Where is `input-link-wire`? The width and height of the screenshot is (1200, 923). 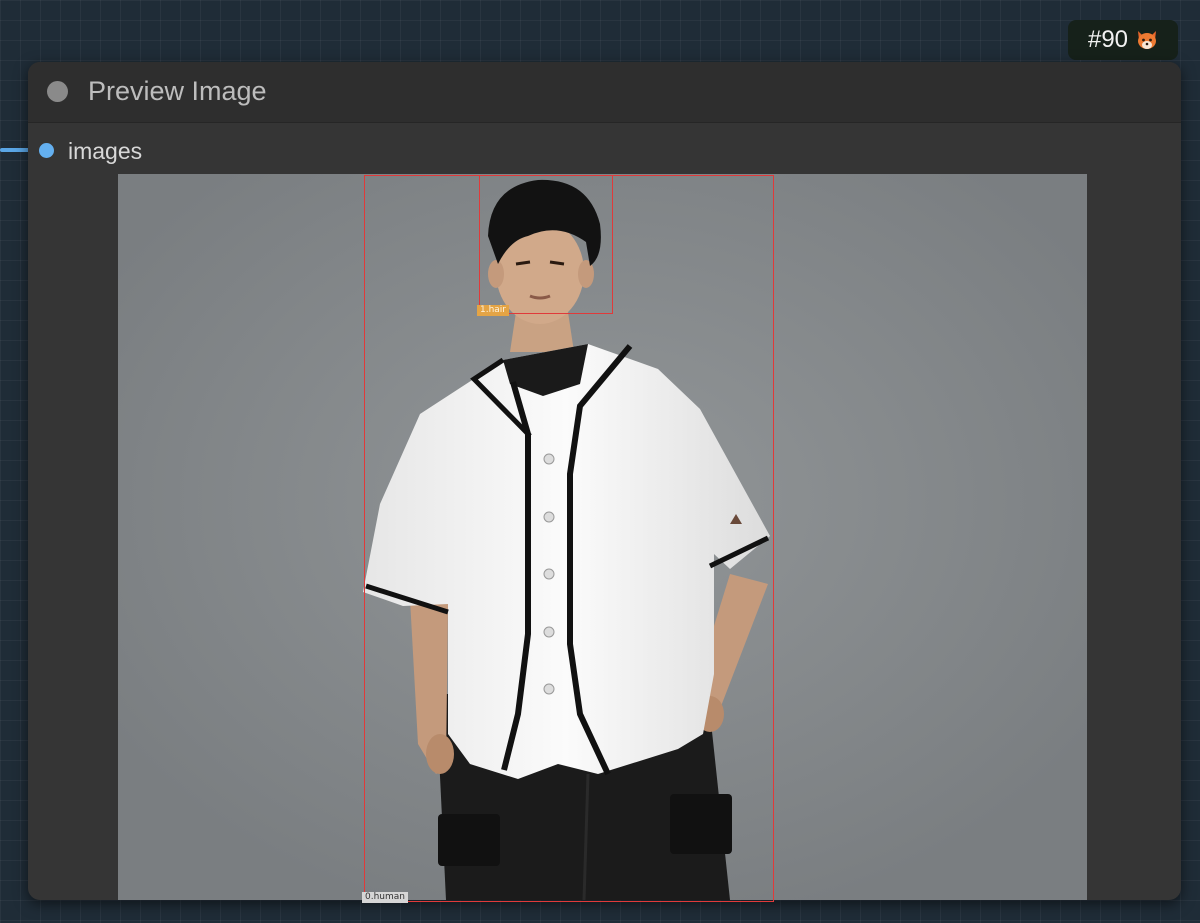
input-link-wire is located at coordinates (15, 150).